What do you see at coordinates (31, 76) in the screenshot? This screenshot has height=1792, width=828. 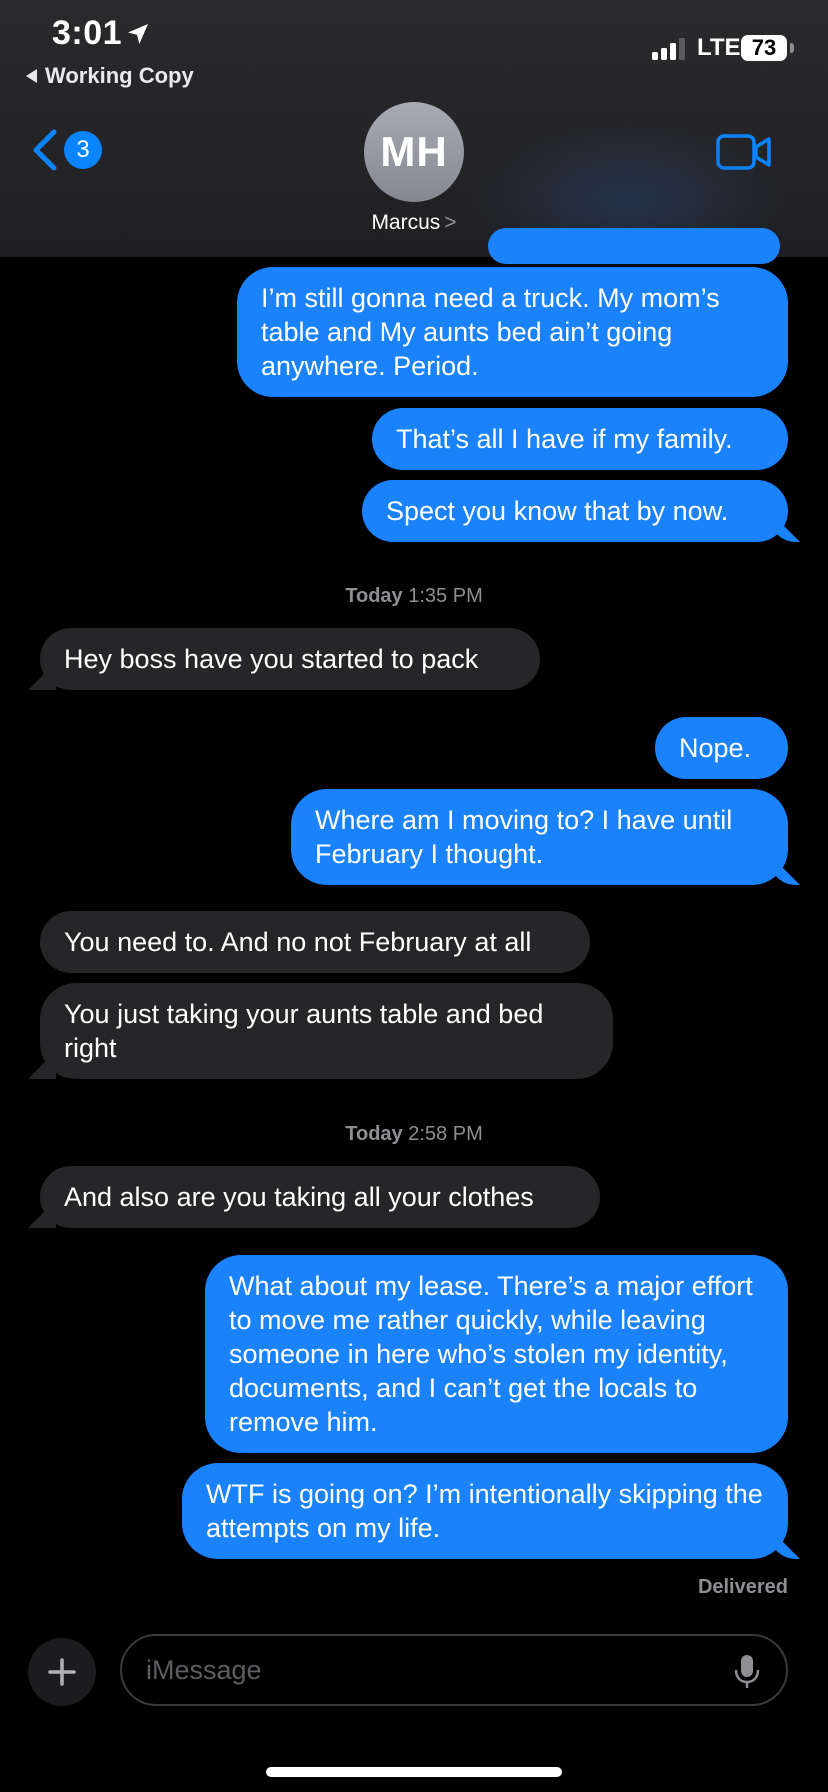 I see `back-triangle-icon` at bounding box center [31, 76].